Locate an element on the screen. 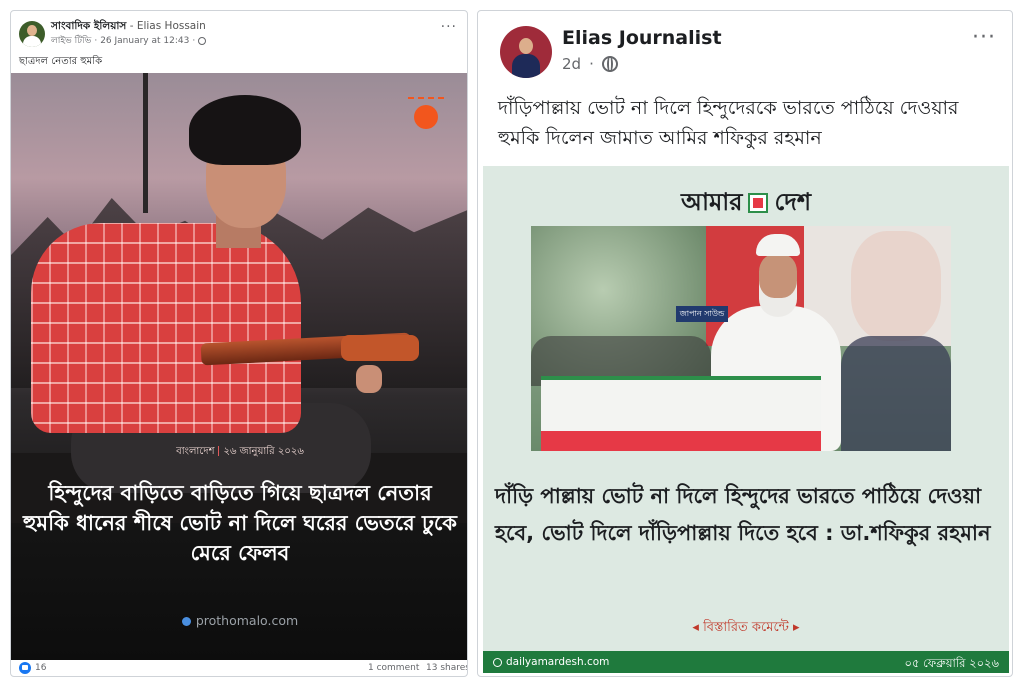 The width and height of the screenshot is (1024, 692). site-text: dailyamardesh.com is located at coordinates (558, 662).